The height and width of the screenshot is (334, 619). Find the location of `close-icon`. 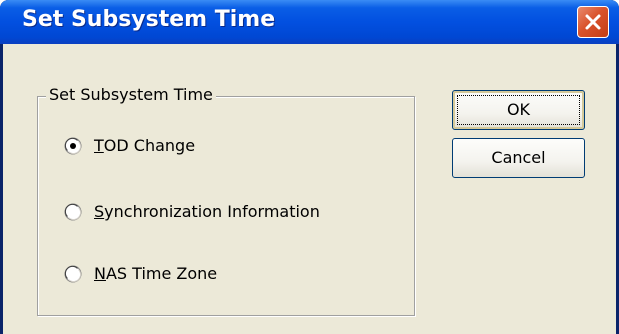

close-icon is located at coordinates (593, 22).